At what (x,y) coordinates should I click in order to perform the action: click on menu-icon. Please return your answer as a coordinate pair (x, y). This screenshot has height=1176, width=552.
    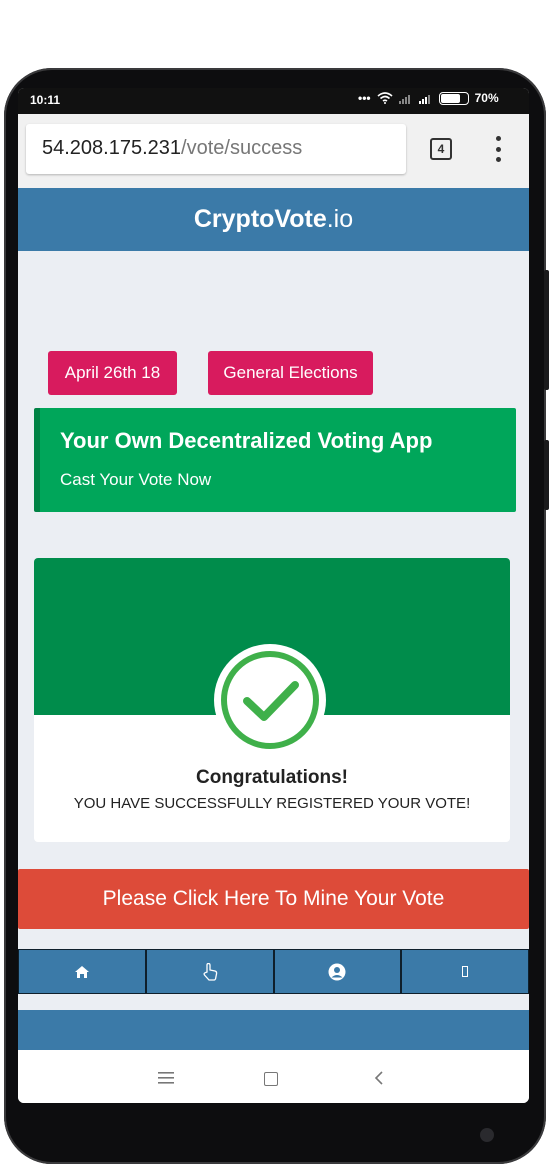
    Looking at the image, I should click on (166, 1078).